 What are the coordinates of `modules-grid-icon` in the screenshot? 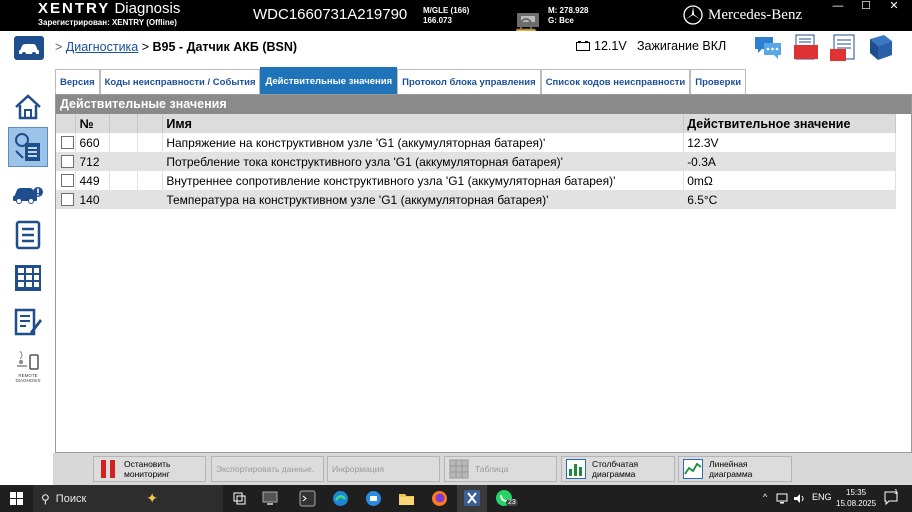 It's located at (28, 278).